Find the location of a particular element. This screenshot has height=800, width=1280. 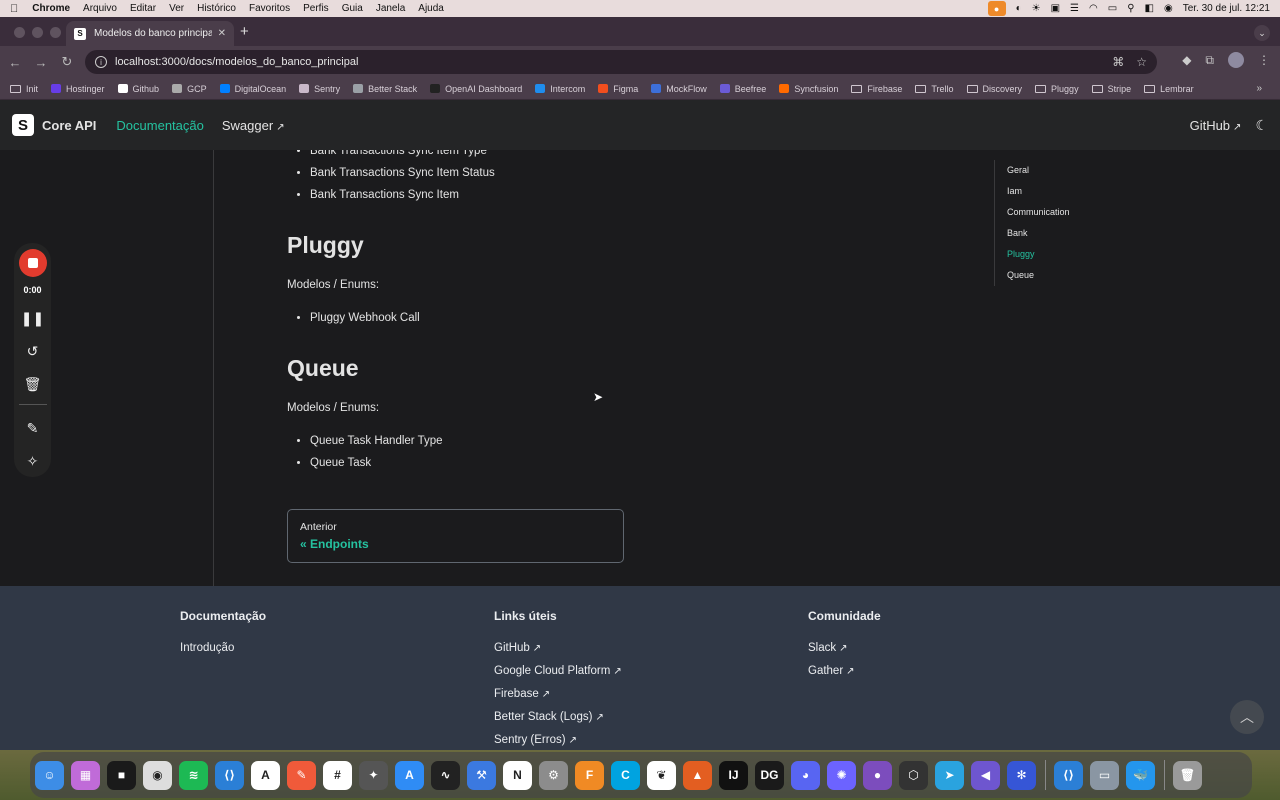

dock-app-23-icon: ✺ is located at coordinates (841, 775).